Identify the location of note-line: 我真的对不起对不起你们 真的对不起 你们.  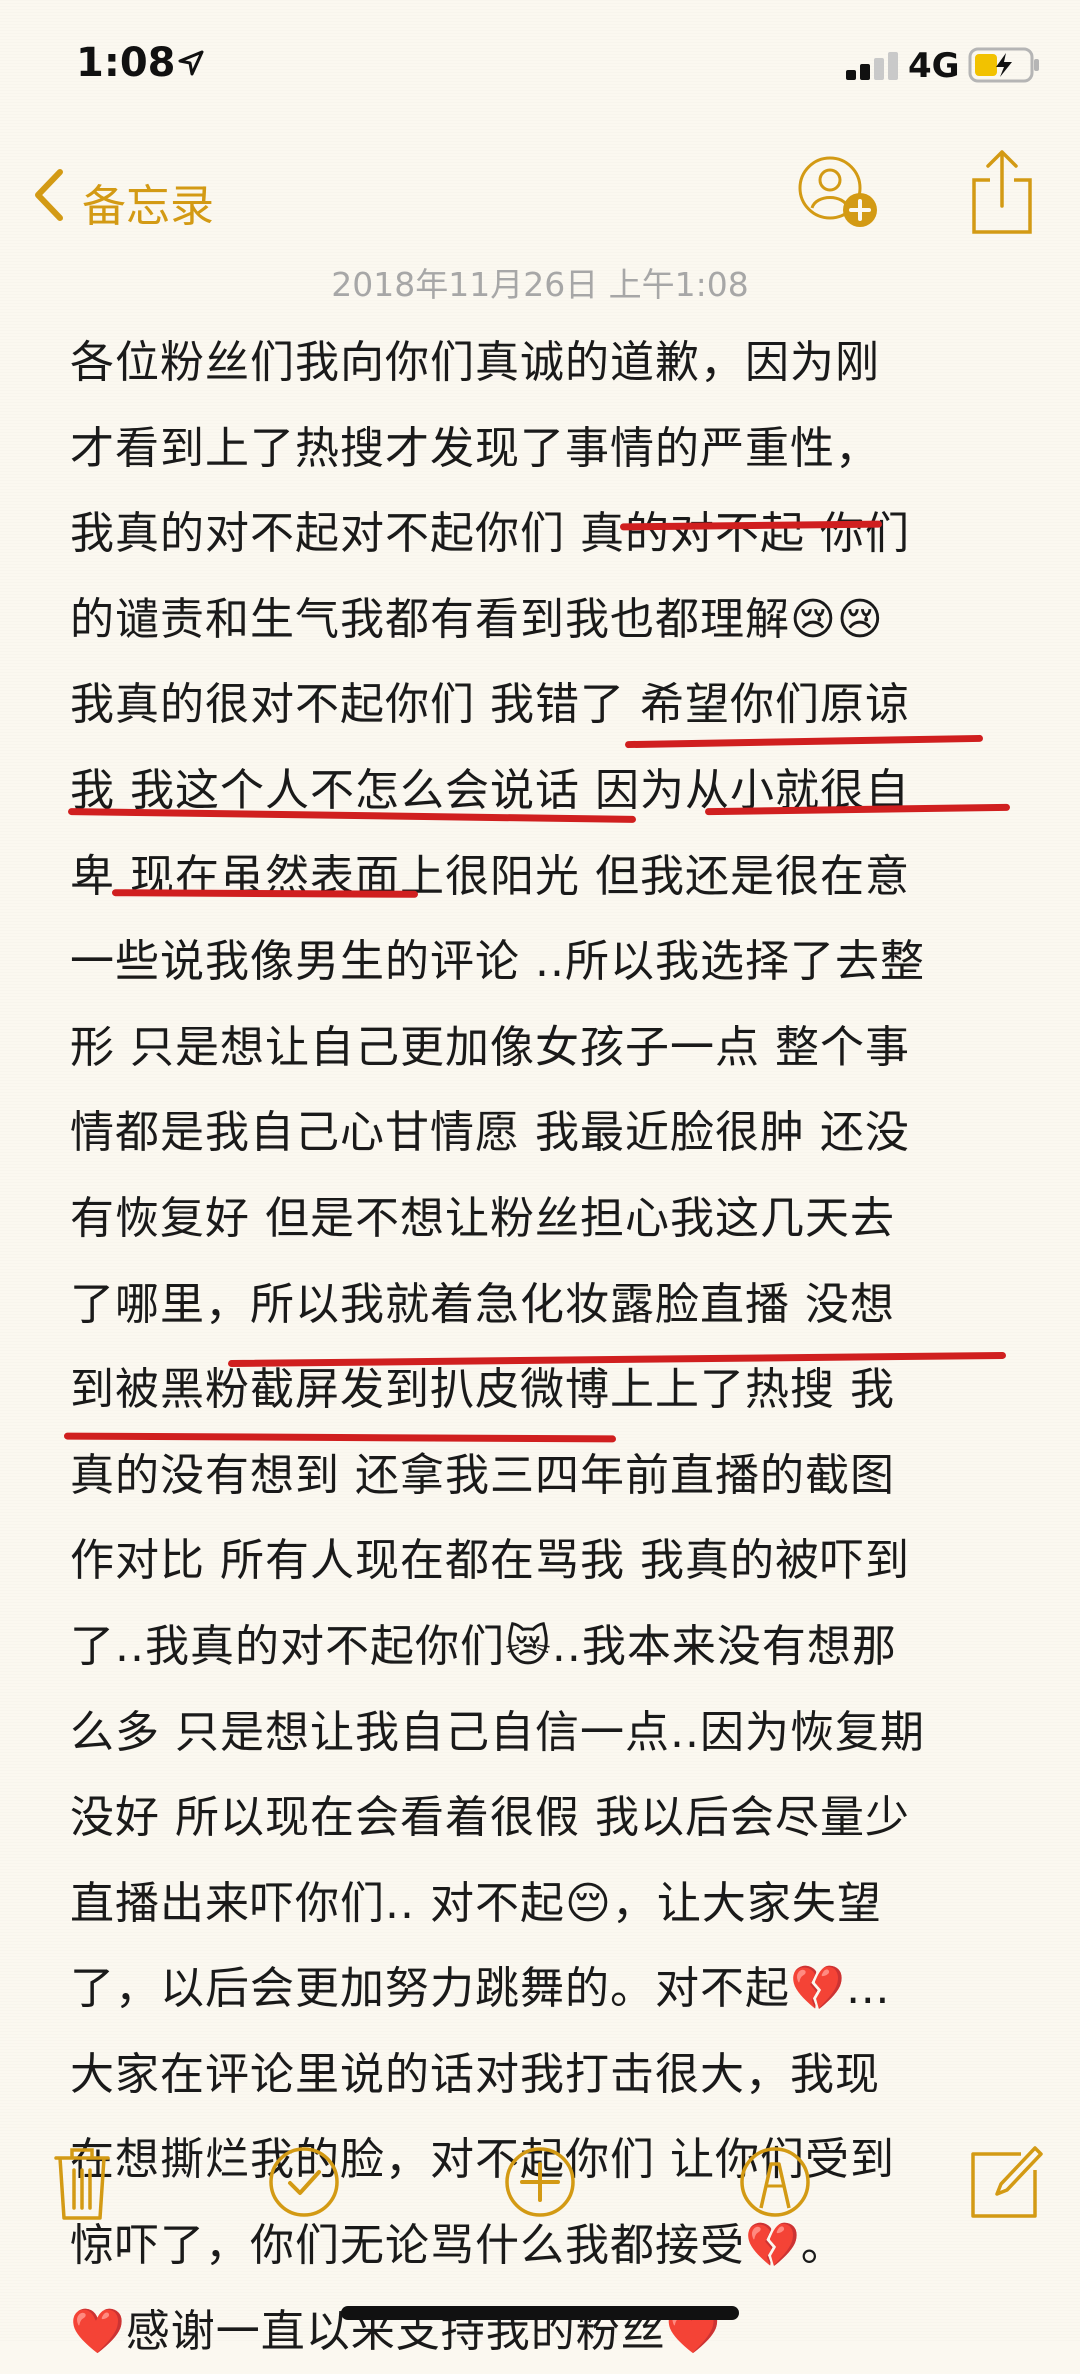
(490, 534).